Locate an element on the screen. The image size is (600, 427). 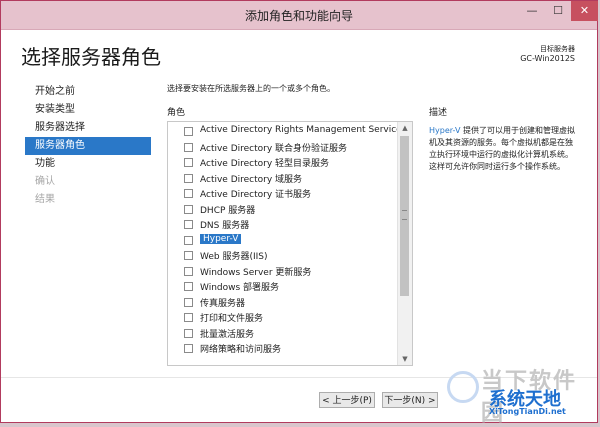
scroll-up-arrow-icon: ▲ is located at coordinates (405, 128).